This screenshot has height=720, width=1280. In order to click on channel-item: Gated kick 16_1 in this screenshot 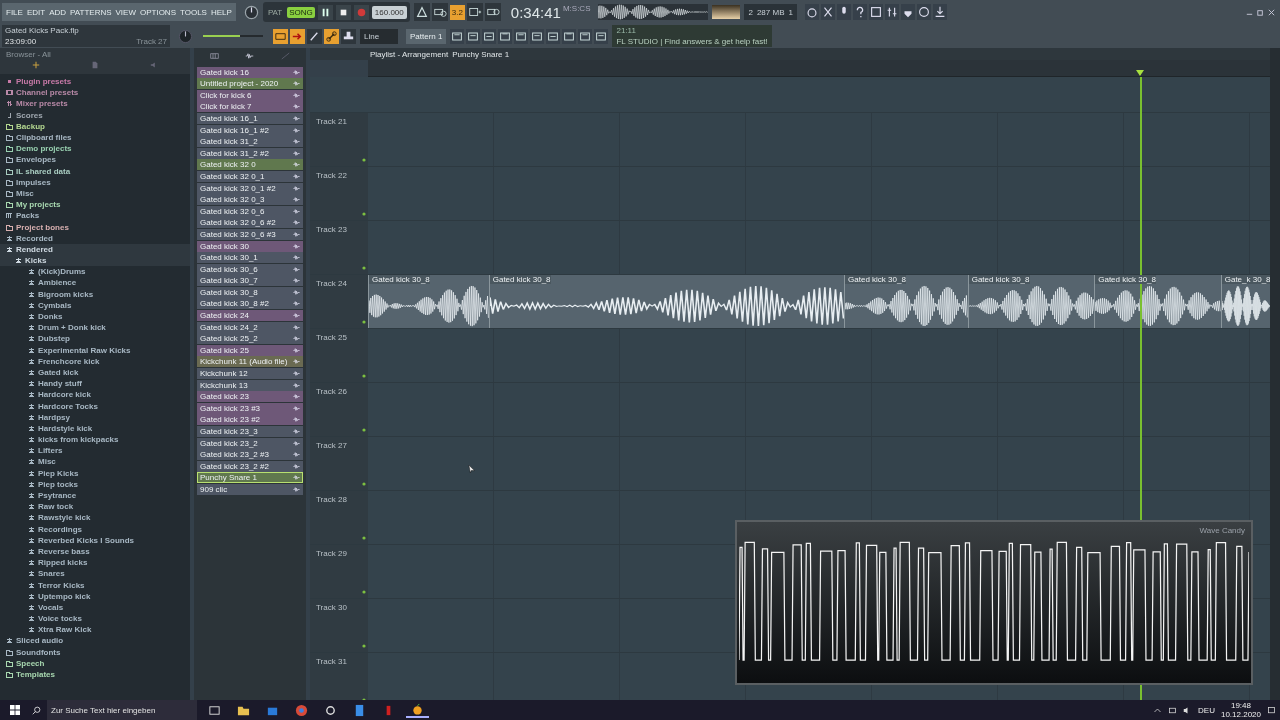, I will do `click(250, 118)`.